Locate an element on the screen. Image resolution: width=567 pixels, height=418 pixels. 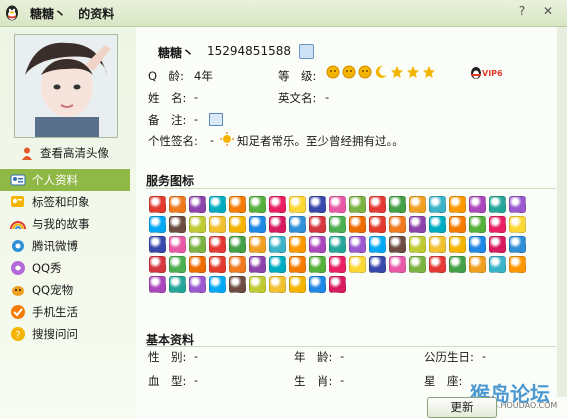
help-icon: ? is located at coordinates (522, 11).